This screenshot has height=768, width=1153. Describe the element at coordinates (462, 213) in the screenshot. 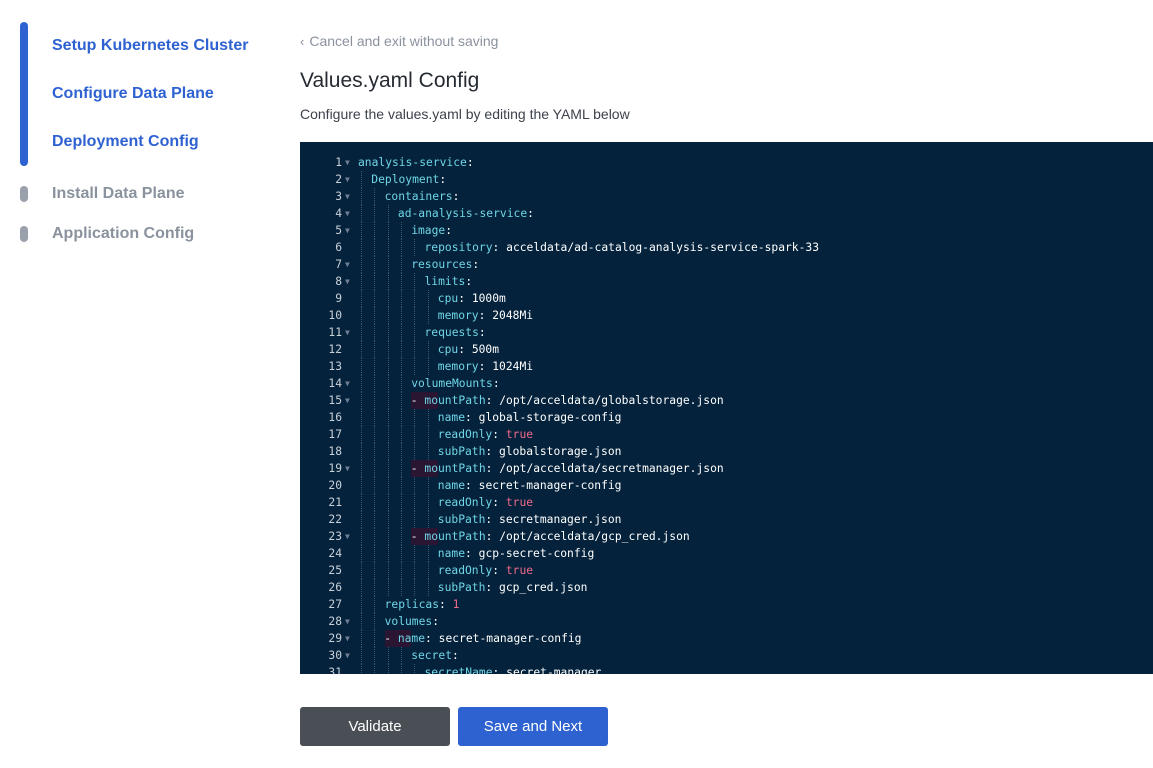

I see `yaml-key: ad-analysis-service` at that location.